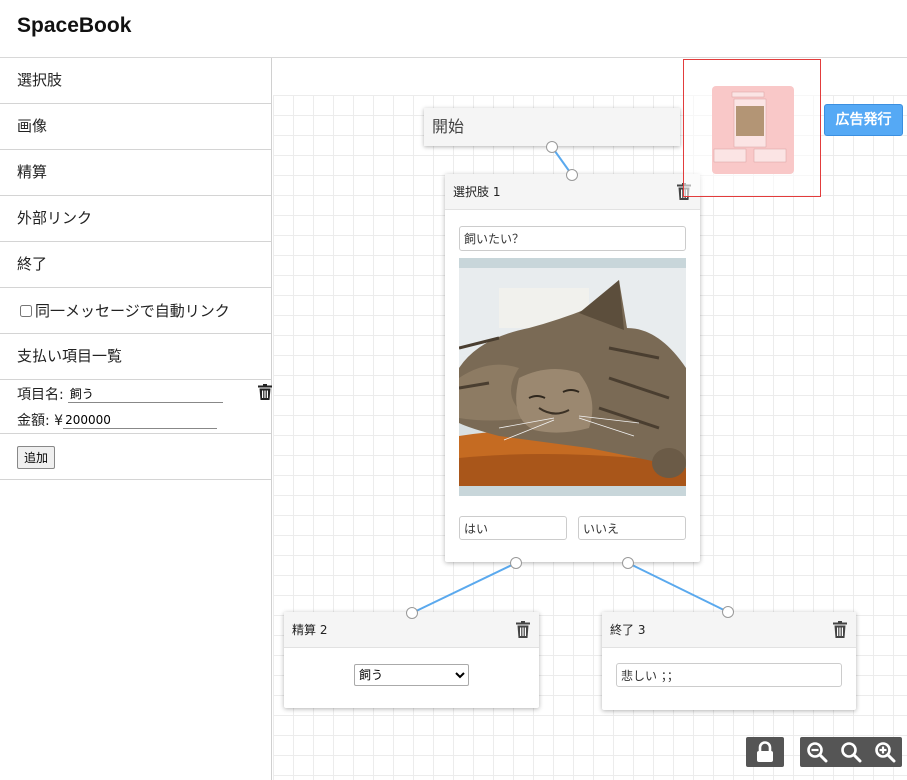 This screenshot has width=907, height=780. I want to click on minimap, so click(753, 130).